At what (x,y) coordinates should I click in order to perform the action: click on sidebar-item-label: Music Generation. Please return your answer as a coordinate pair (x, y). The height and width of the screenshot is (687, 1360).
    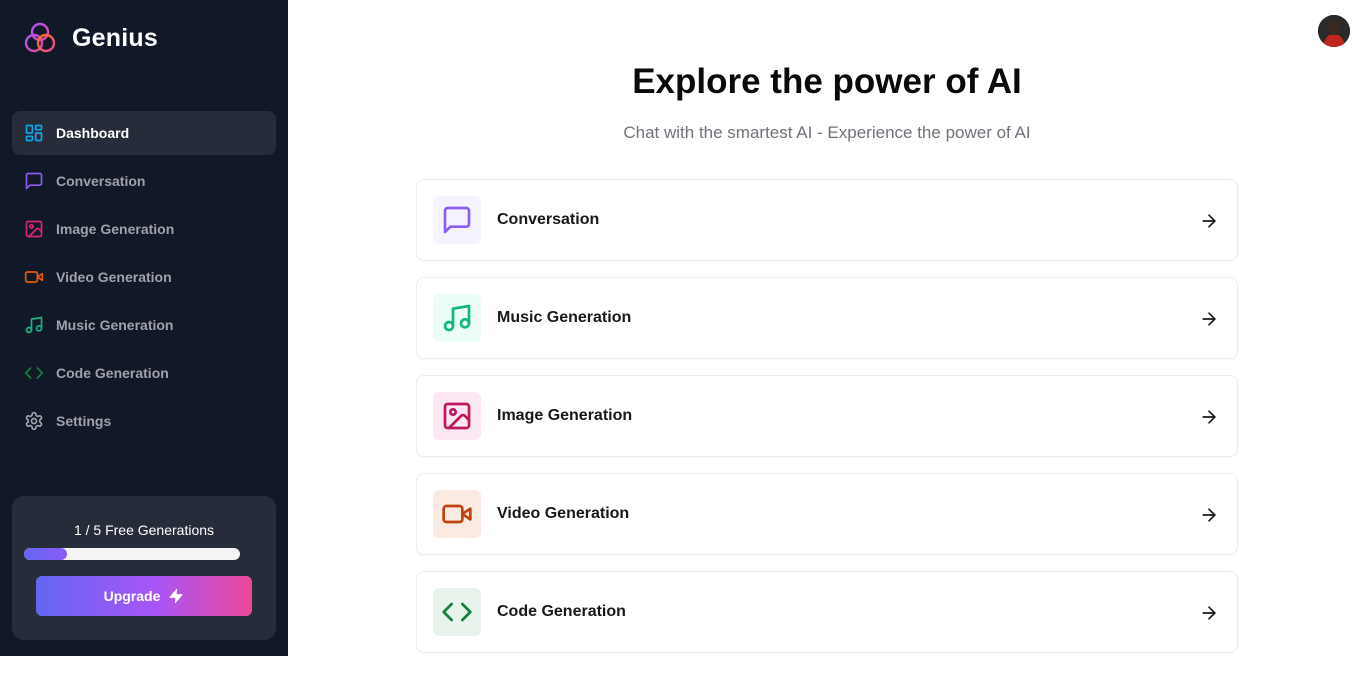
    Looking at the image, I should click on (115, 325).